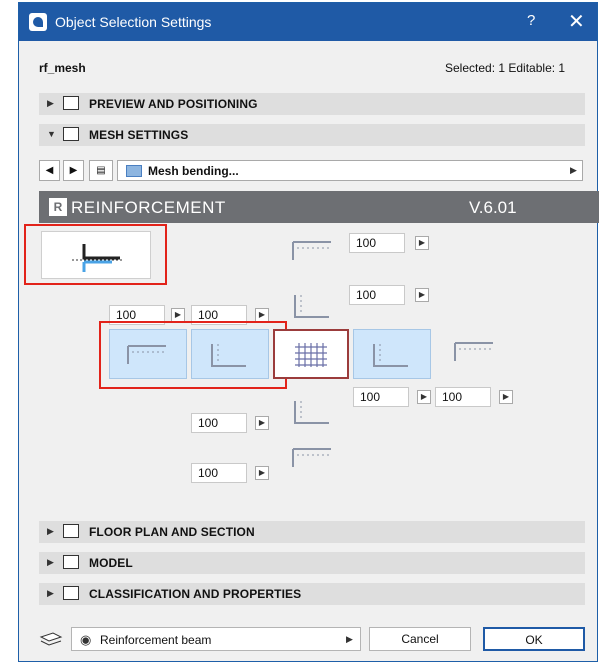 This screenshot has width=602, height=664. I want to click on left-value-menu-2: ▶, so click(262, 315).